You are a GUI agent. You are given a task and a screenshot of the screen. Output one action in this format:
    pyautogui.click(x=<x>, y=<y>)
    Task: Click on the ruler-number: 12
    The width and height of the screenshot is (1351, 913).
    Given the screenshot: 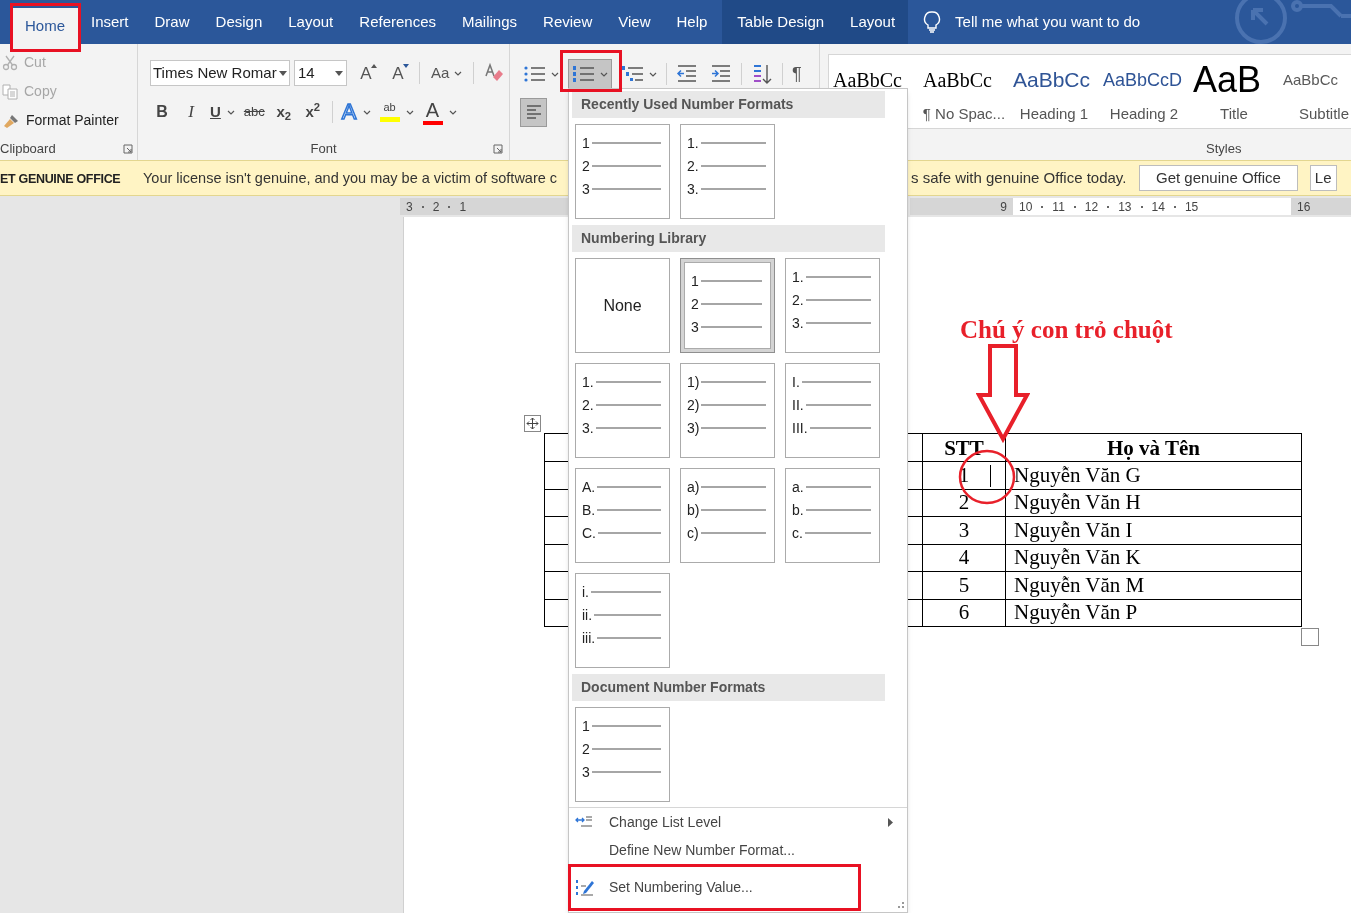 What is the action you would take?
    pyautogui.click(x=1091, y=207)
    